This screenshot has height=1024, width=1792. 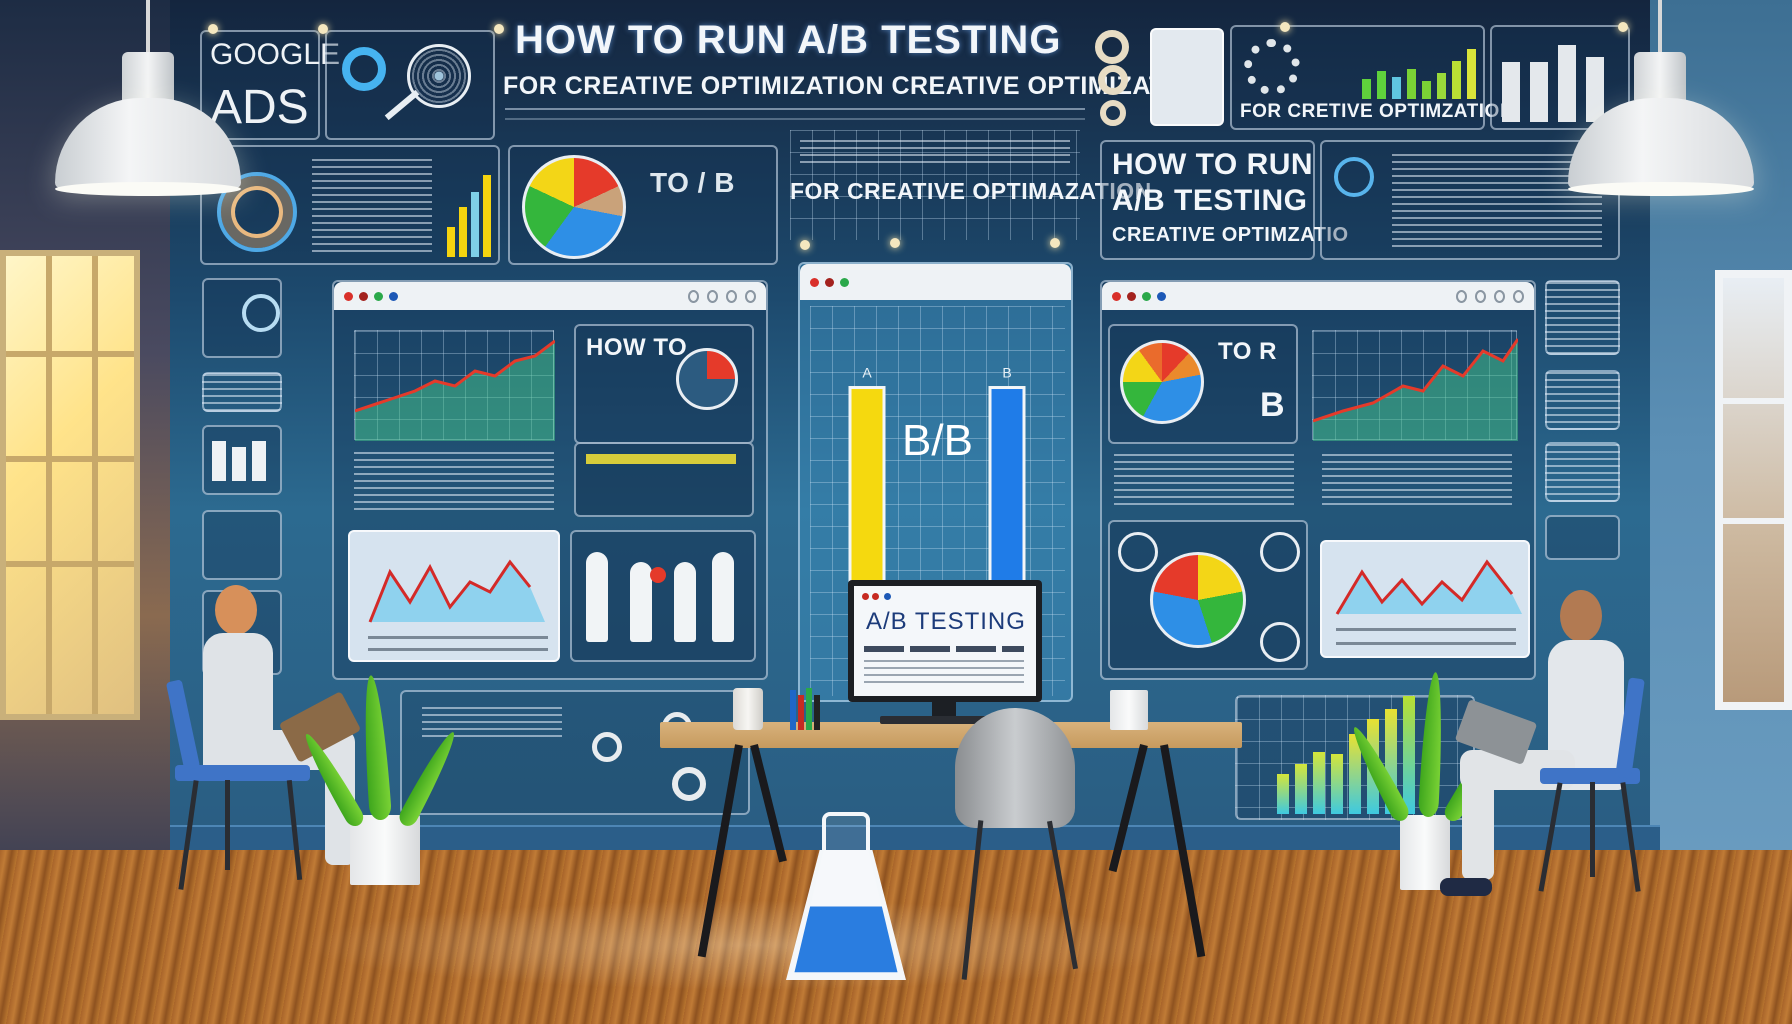 What do you see at coordinates (275, 54) in the screenshot?
I see `google-ads-line1: GOOGLE` at bounding box center [275, 54].